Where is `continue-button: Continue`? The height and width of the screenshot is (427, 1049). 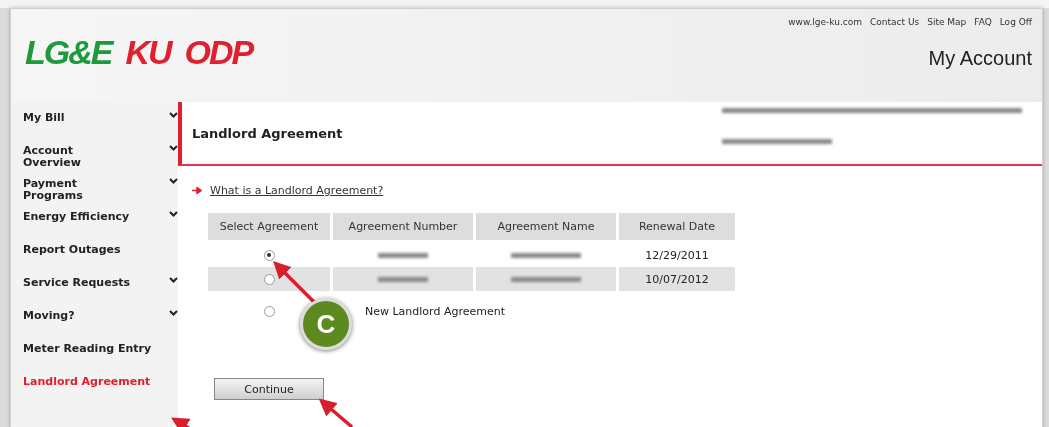
continue-button: Continue is located at coordinates (269, 389).